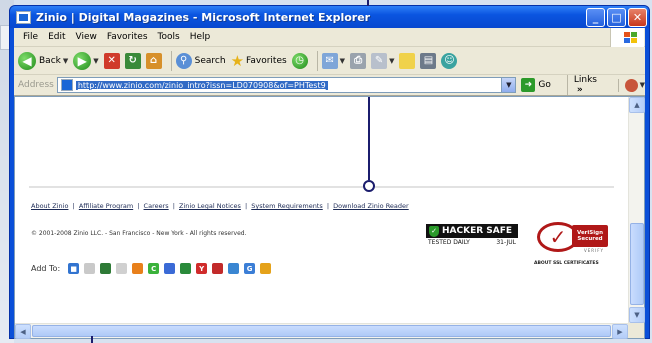  Describe the element at coordinates (154, 268) in the screenshot. I see `technorati-icon: C` at that location.